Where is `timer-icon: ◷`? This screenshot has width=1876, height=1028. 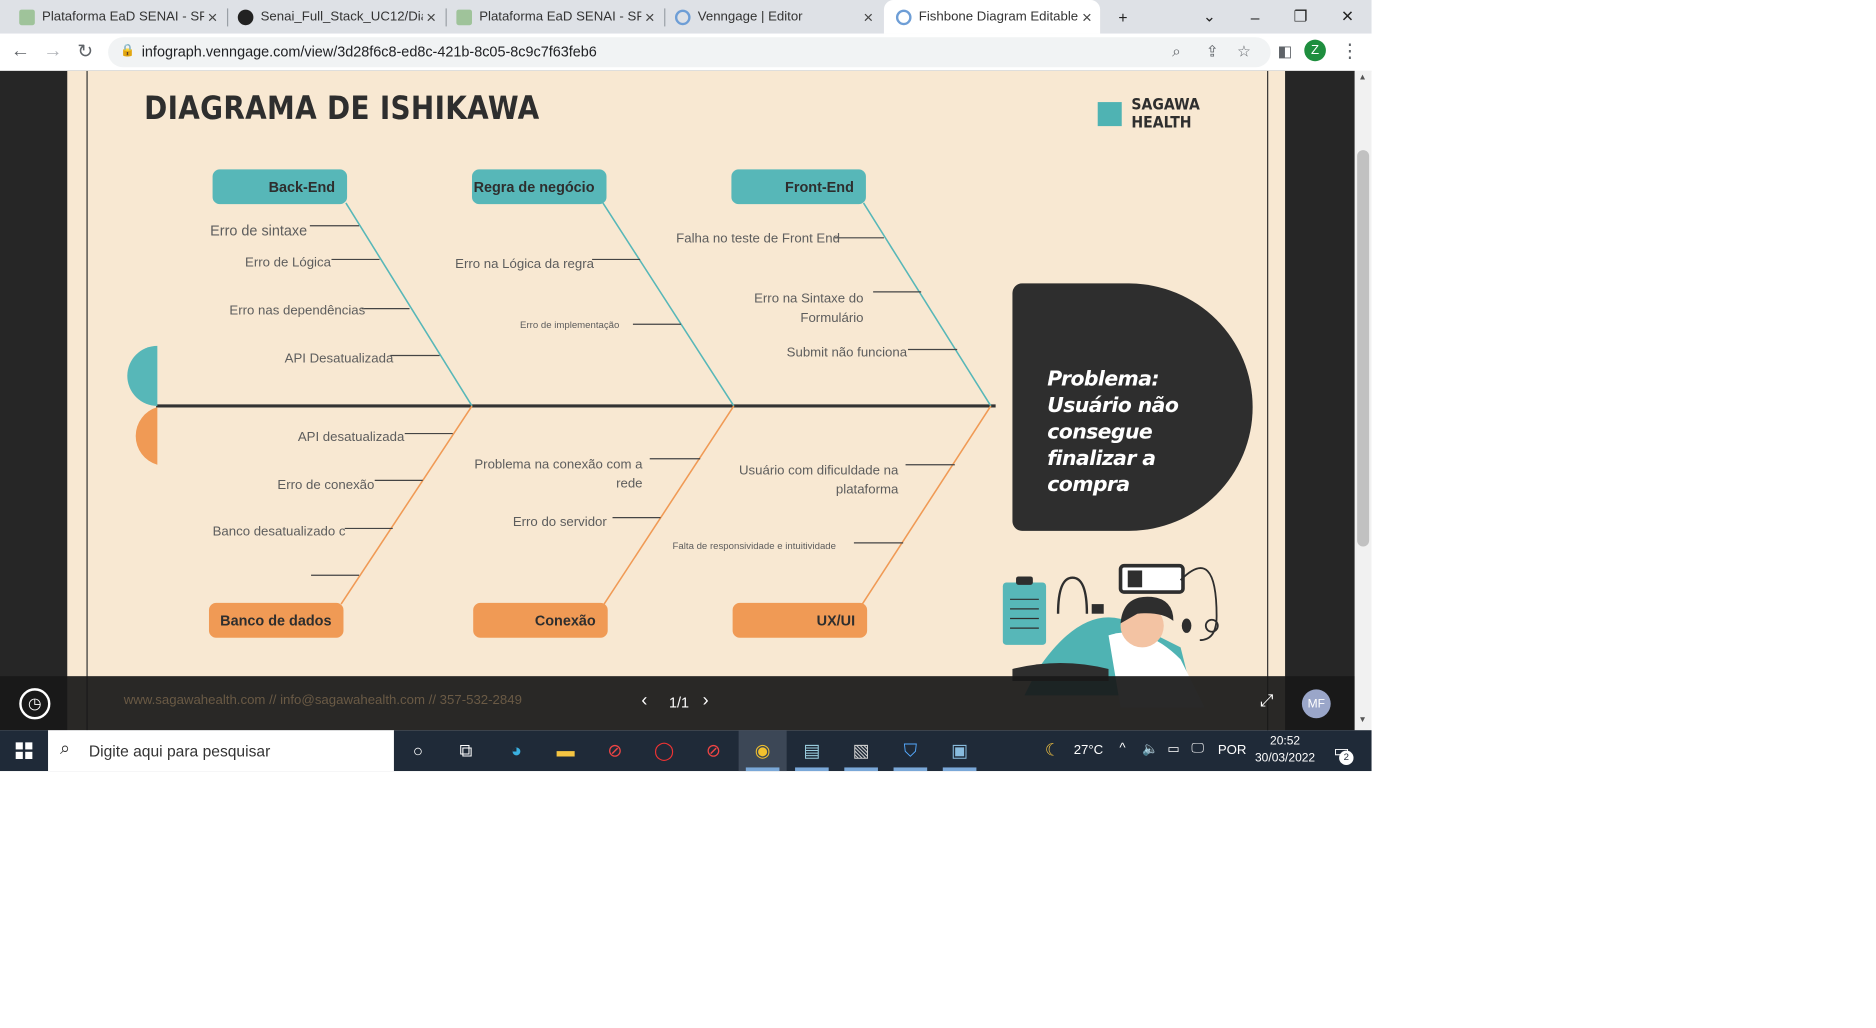
timer-icon: ◷ is located at coordinates (35, 704).